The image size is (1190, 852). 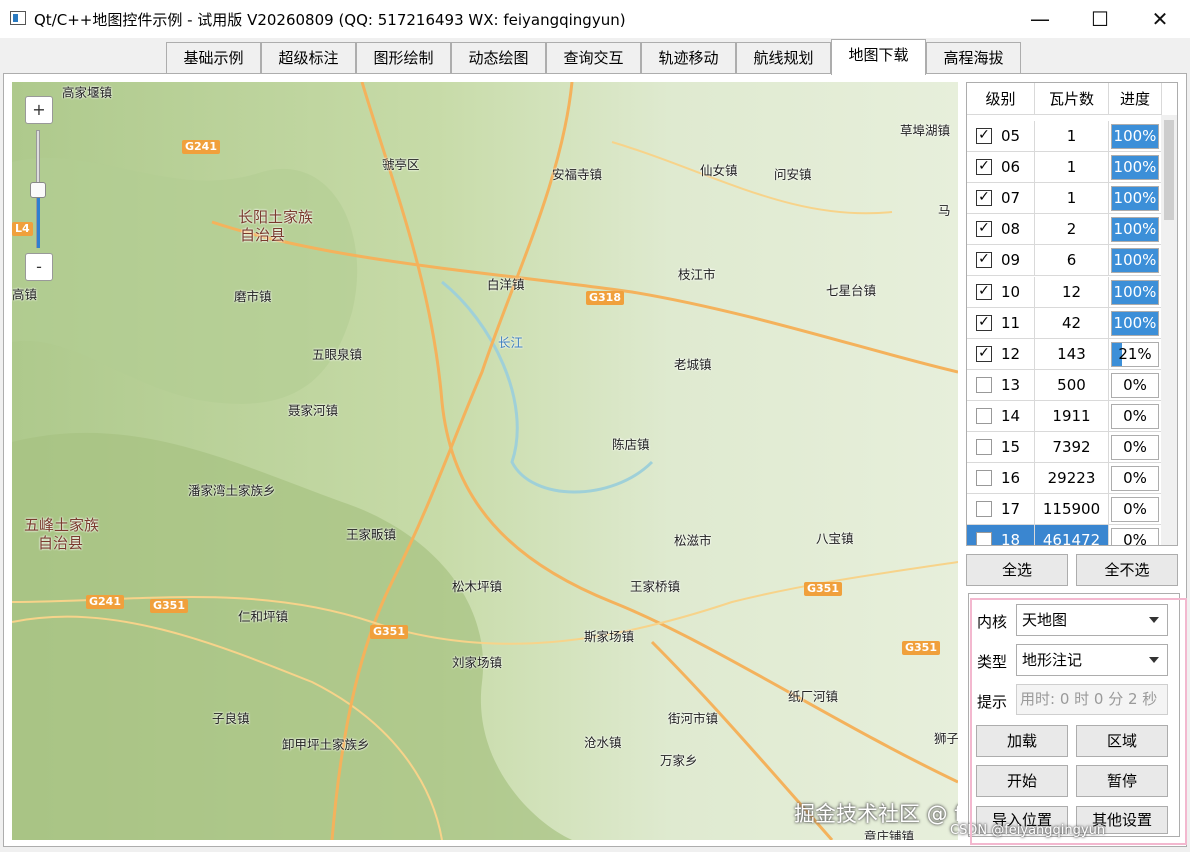 I want to click on table-row: ✓ 10 12 100%, so click(x=1064, y=292).